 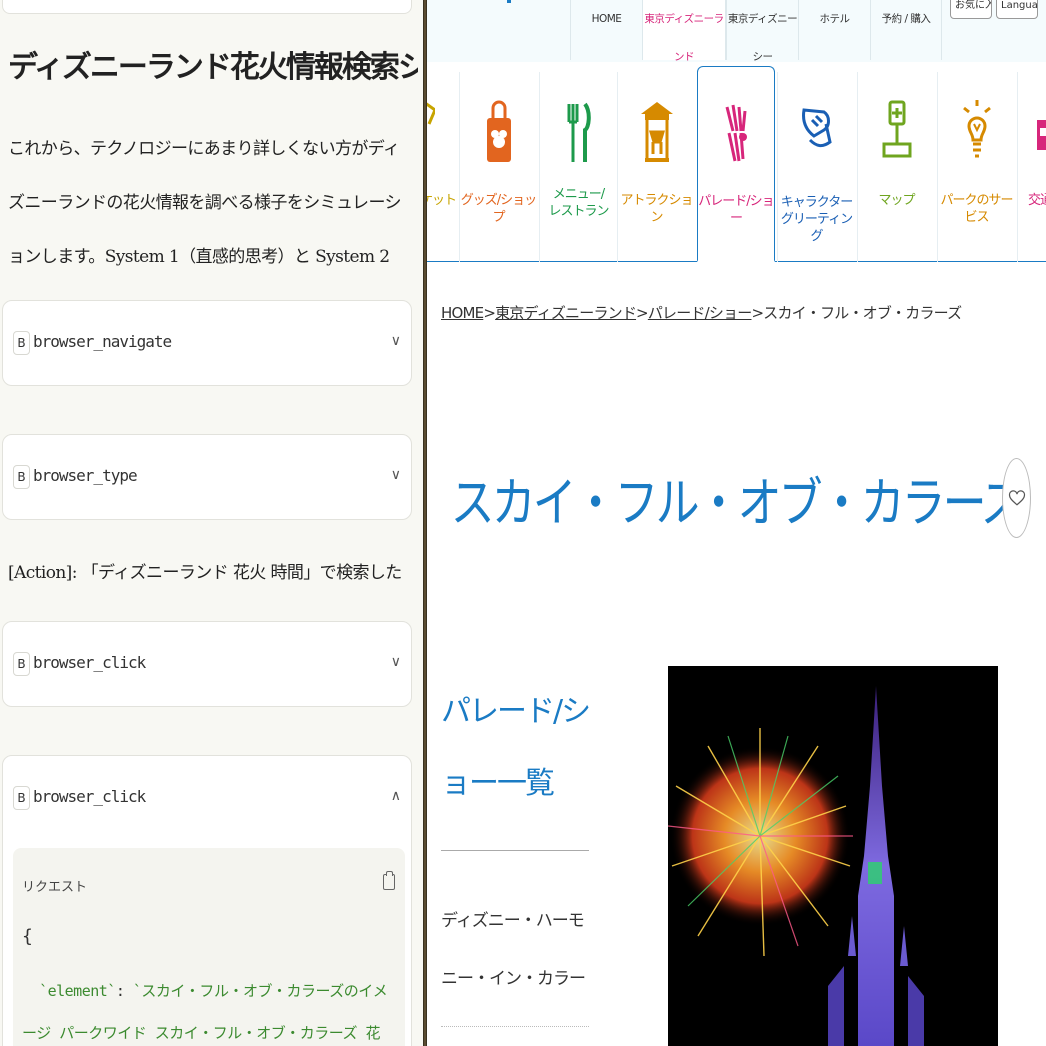 I want to click on category-attraction: アトラクション, so click(x=656, y=167).